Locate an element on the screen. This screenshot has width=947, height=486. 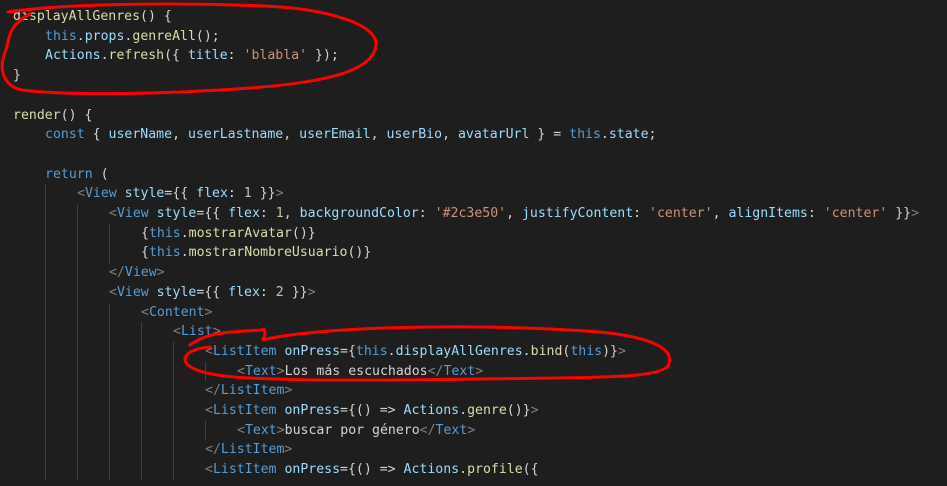
code-token: }} is located at coordinates (263, 194).